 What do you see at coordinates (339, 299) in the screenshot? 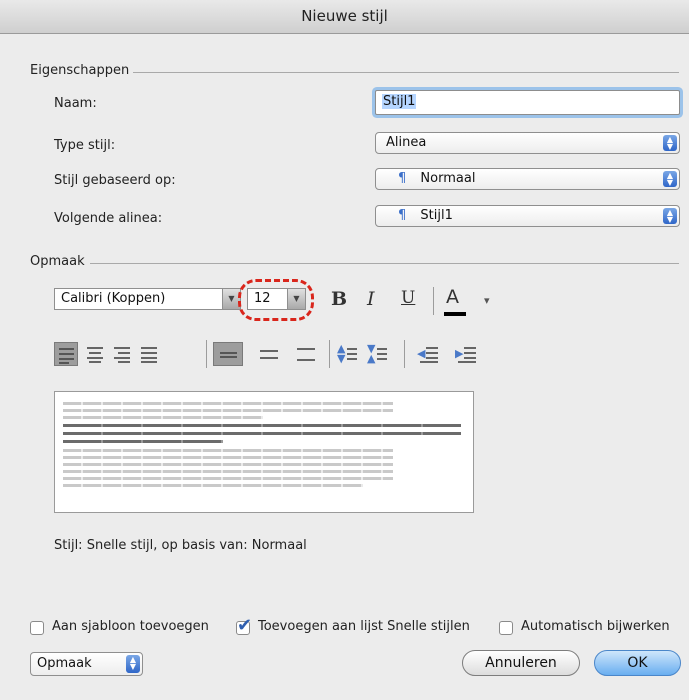
I see `bold-button: B` at bounding box center [339, 299].